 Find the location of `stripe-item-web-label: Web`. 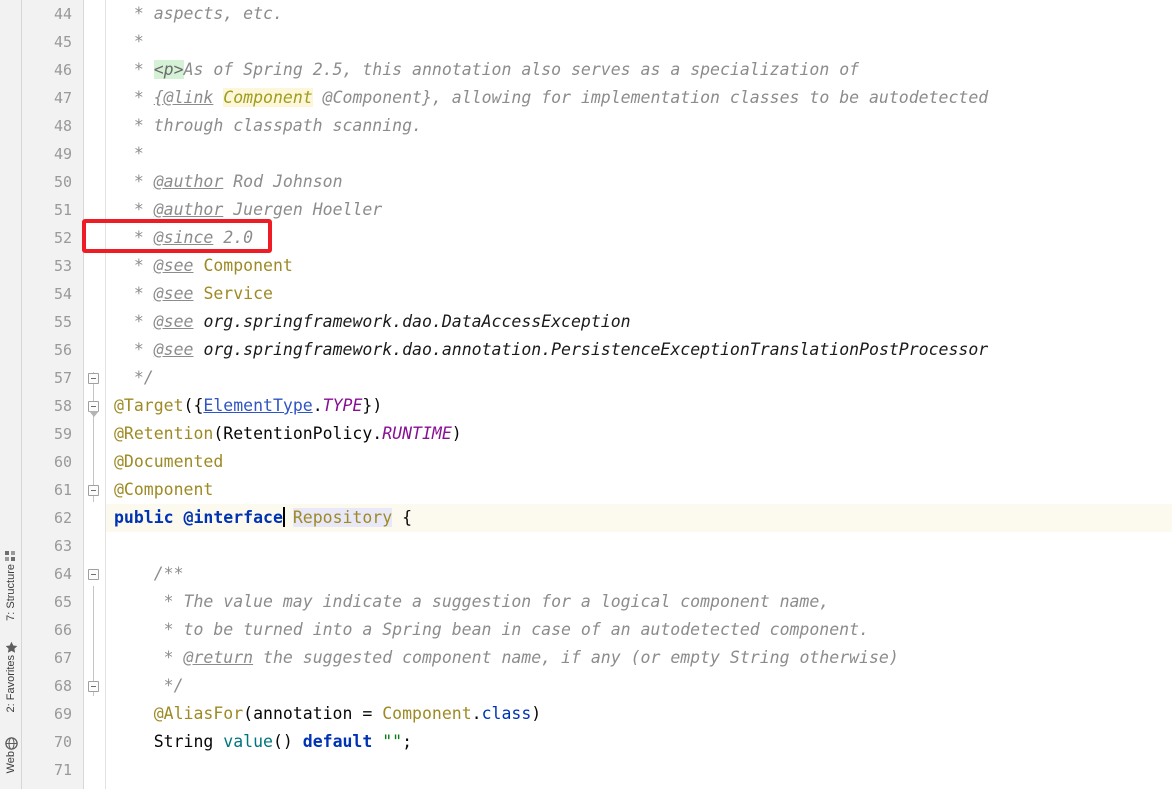

stripe-item-web-label: Web is located at coordinates (10, 762).